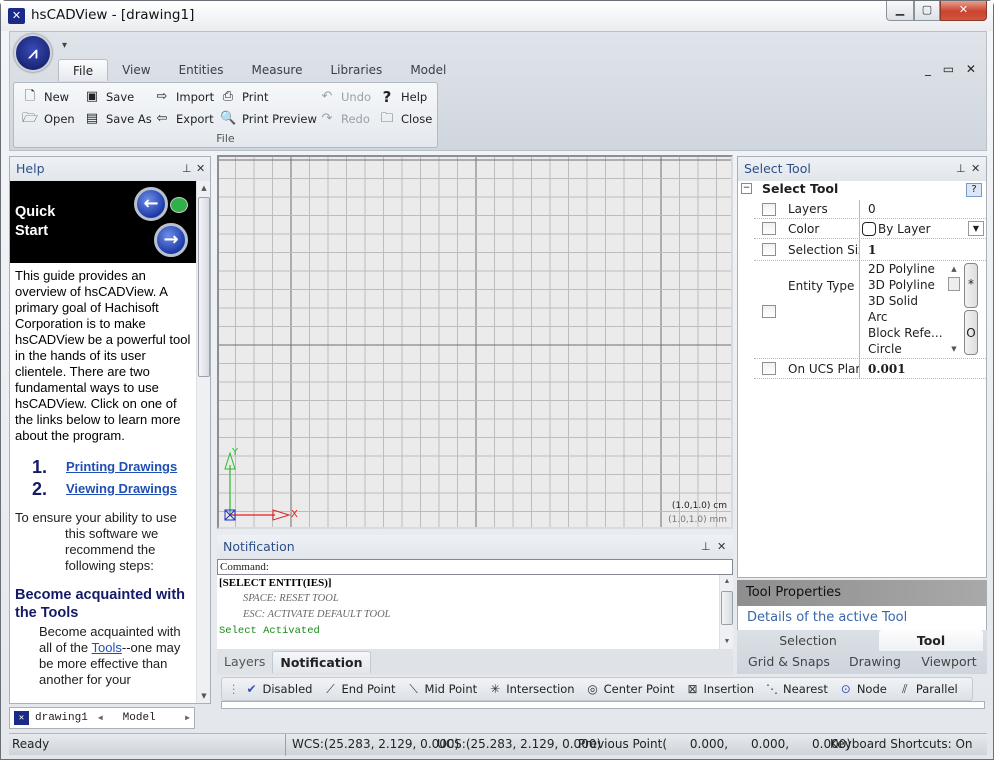 This screenshot has height=760, width=994. Describe the element at coordinates (201, 70) in the screenshot. I see `tab-entities: Entities` at that location.